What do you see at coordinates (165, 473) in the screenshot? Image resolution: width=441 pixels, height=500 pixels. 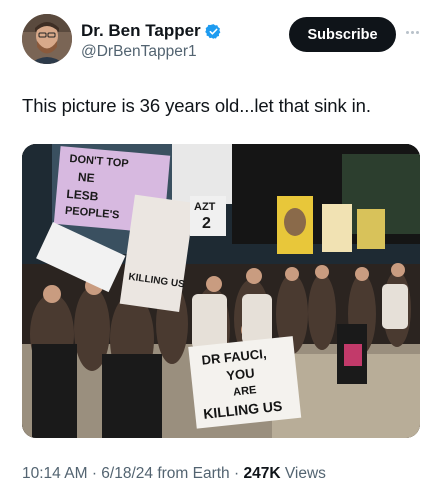 I see `tweet-date: 6/18/24 from Earth` at bounding box center [165, 473].